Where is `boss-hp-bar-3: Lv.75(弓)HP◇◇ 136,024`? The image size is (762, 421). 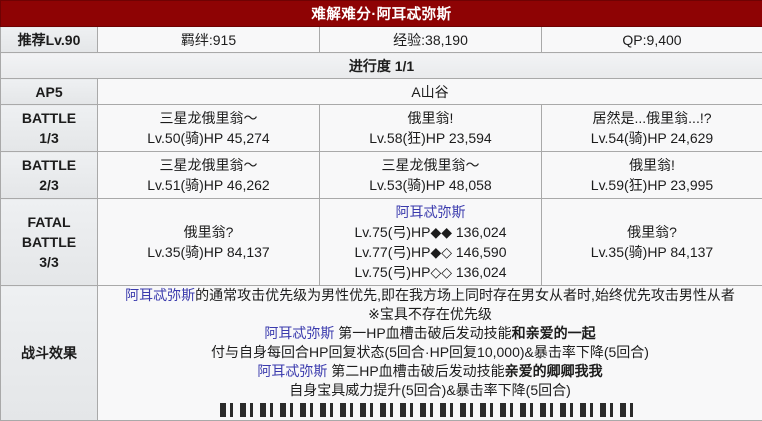 boss-hp-bar-3: Lv.75(弓)HP◇◇ 136,024 is located at coordinates (430, 272).